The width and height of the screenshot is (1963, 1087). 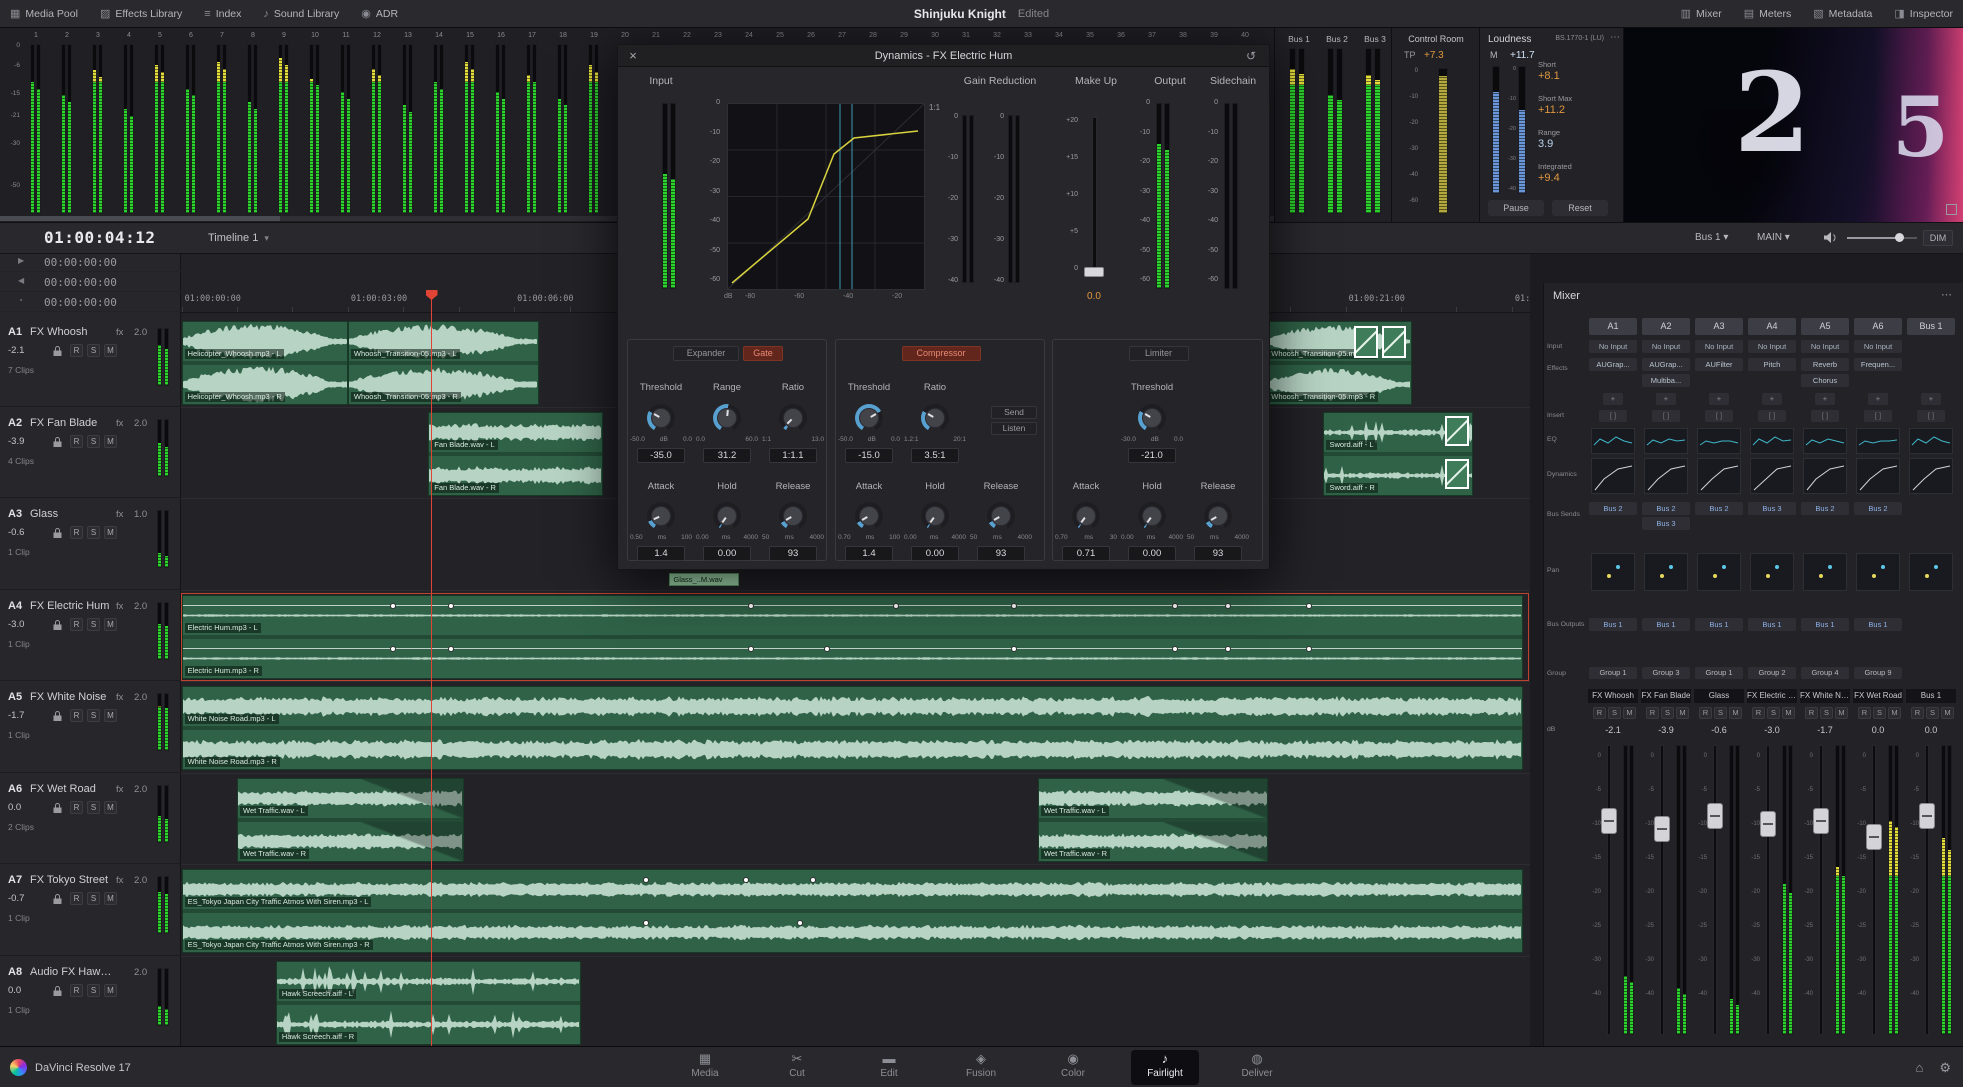 What do you see at coordinates (763, 353) in the screenshot?
I see `tab-gate: Gate` at bounding box center [763, 353].